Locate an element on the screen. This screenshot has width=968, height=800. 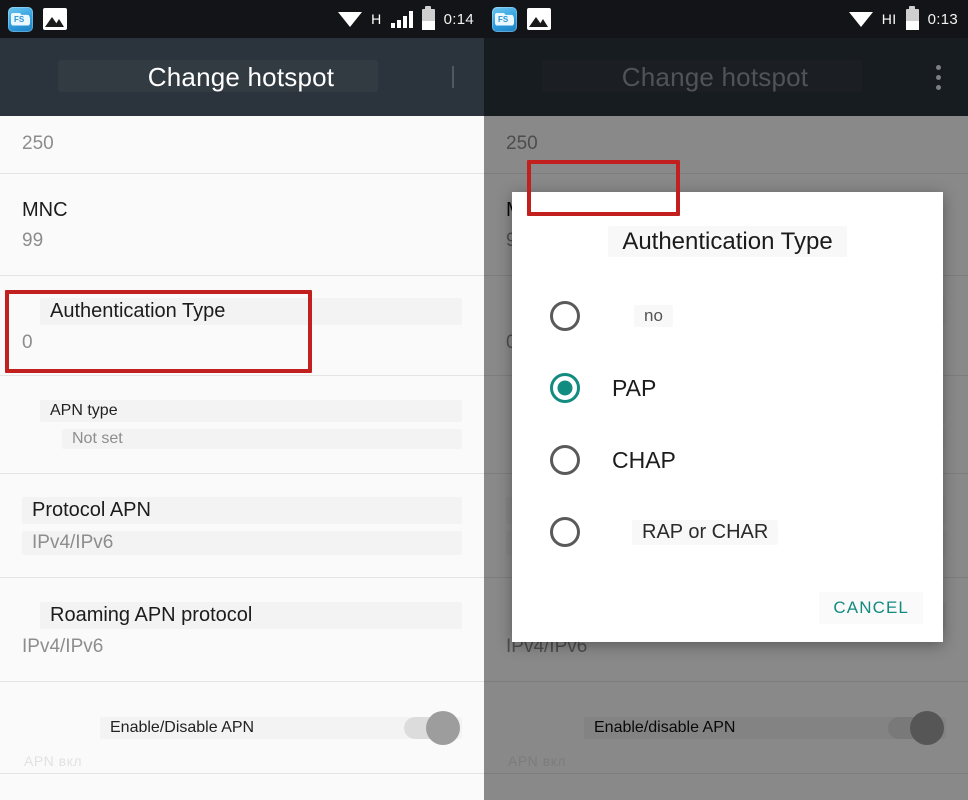
row-value: 0 is located at coordinates (27, 342).